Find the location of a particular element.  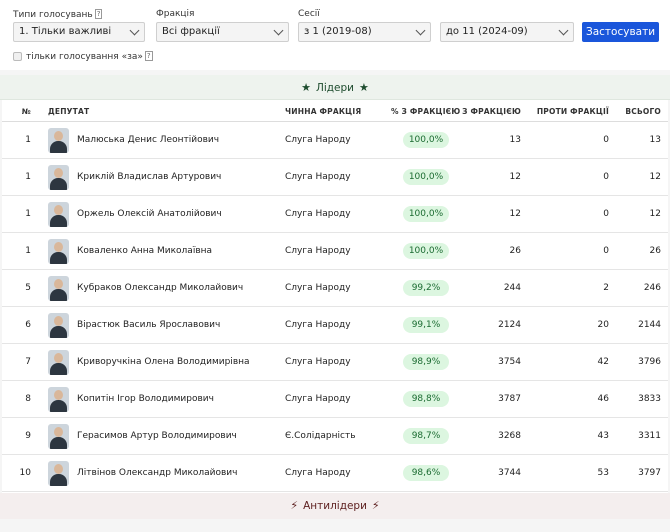

vote-types-help-icon: ? is located at coordinates (98, 14).